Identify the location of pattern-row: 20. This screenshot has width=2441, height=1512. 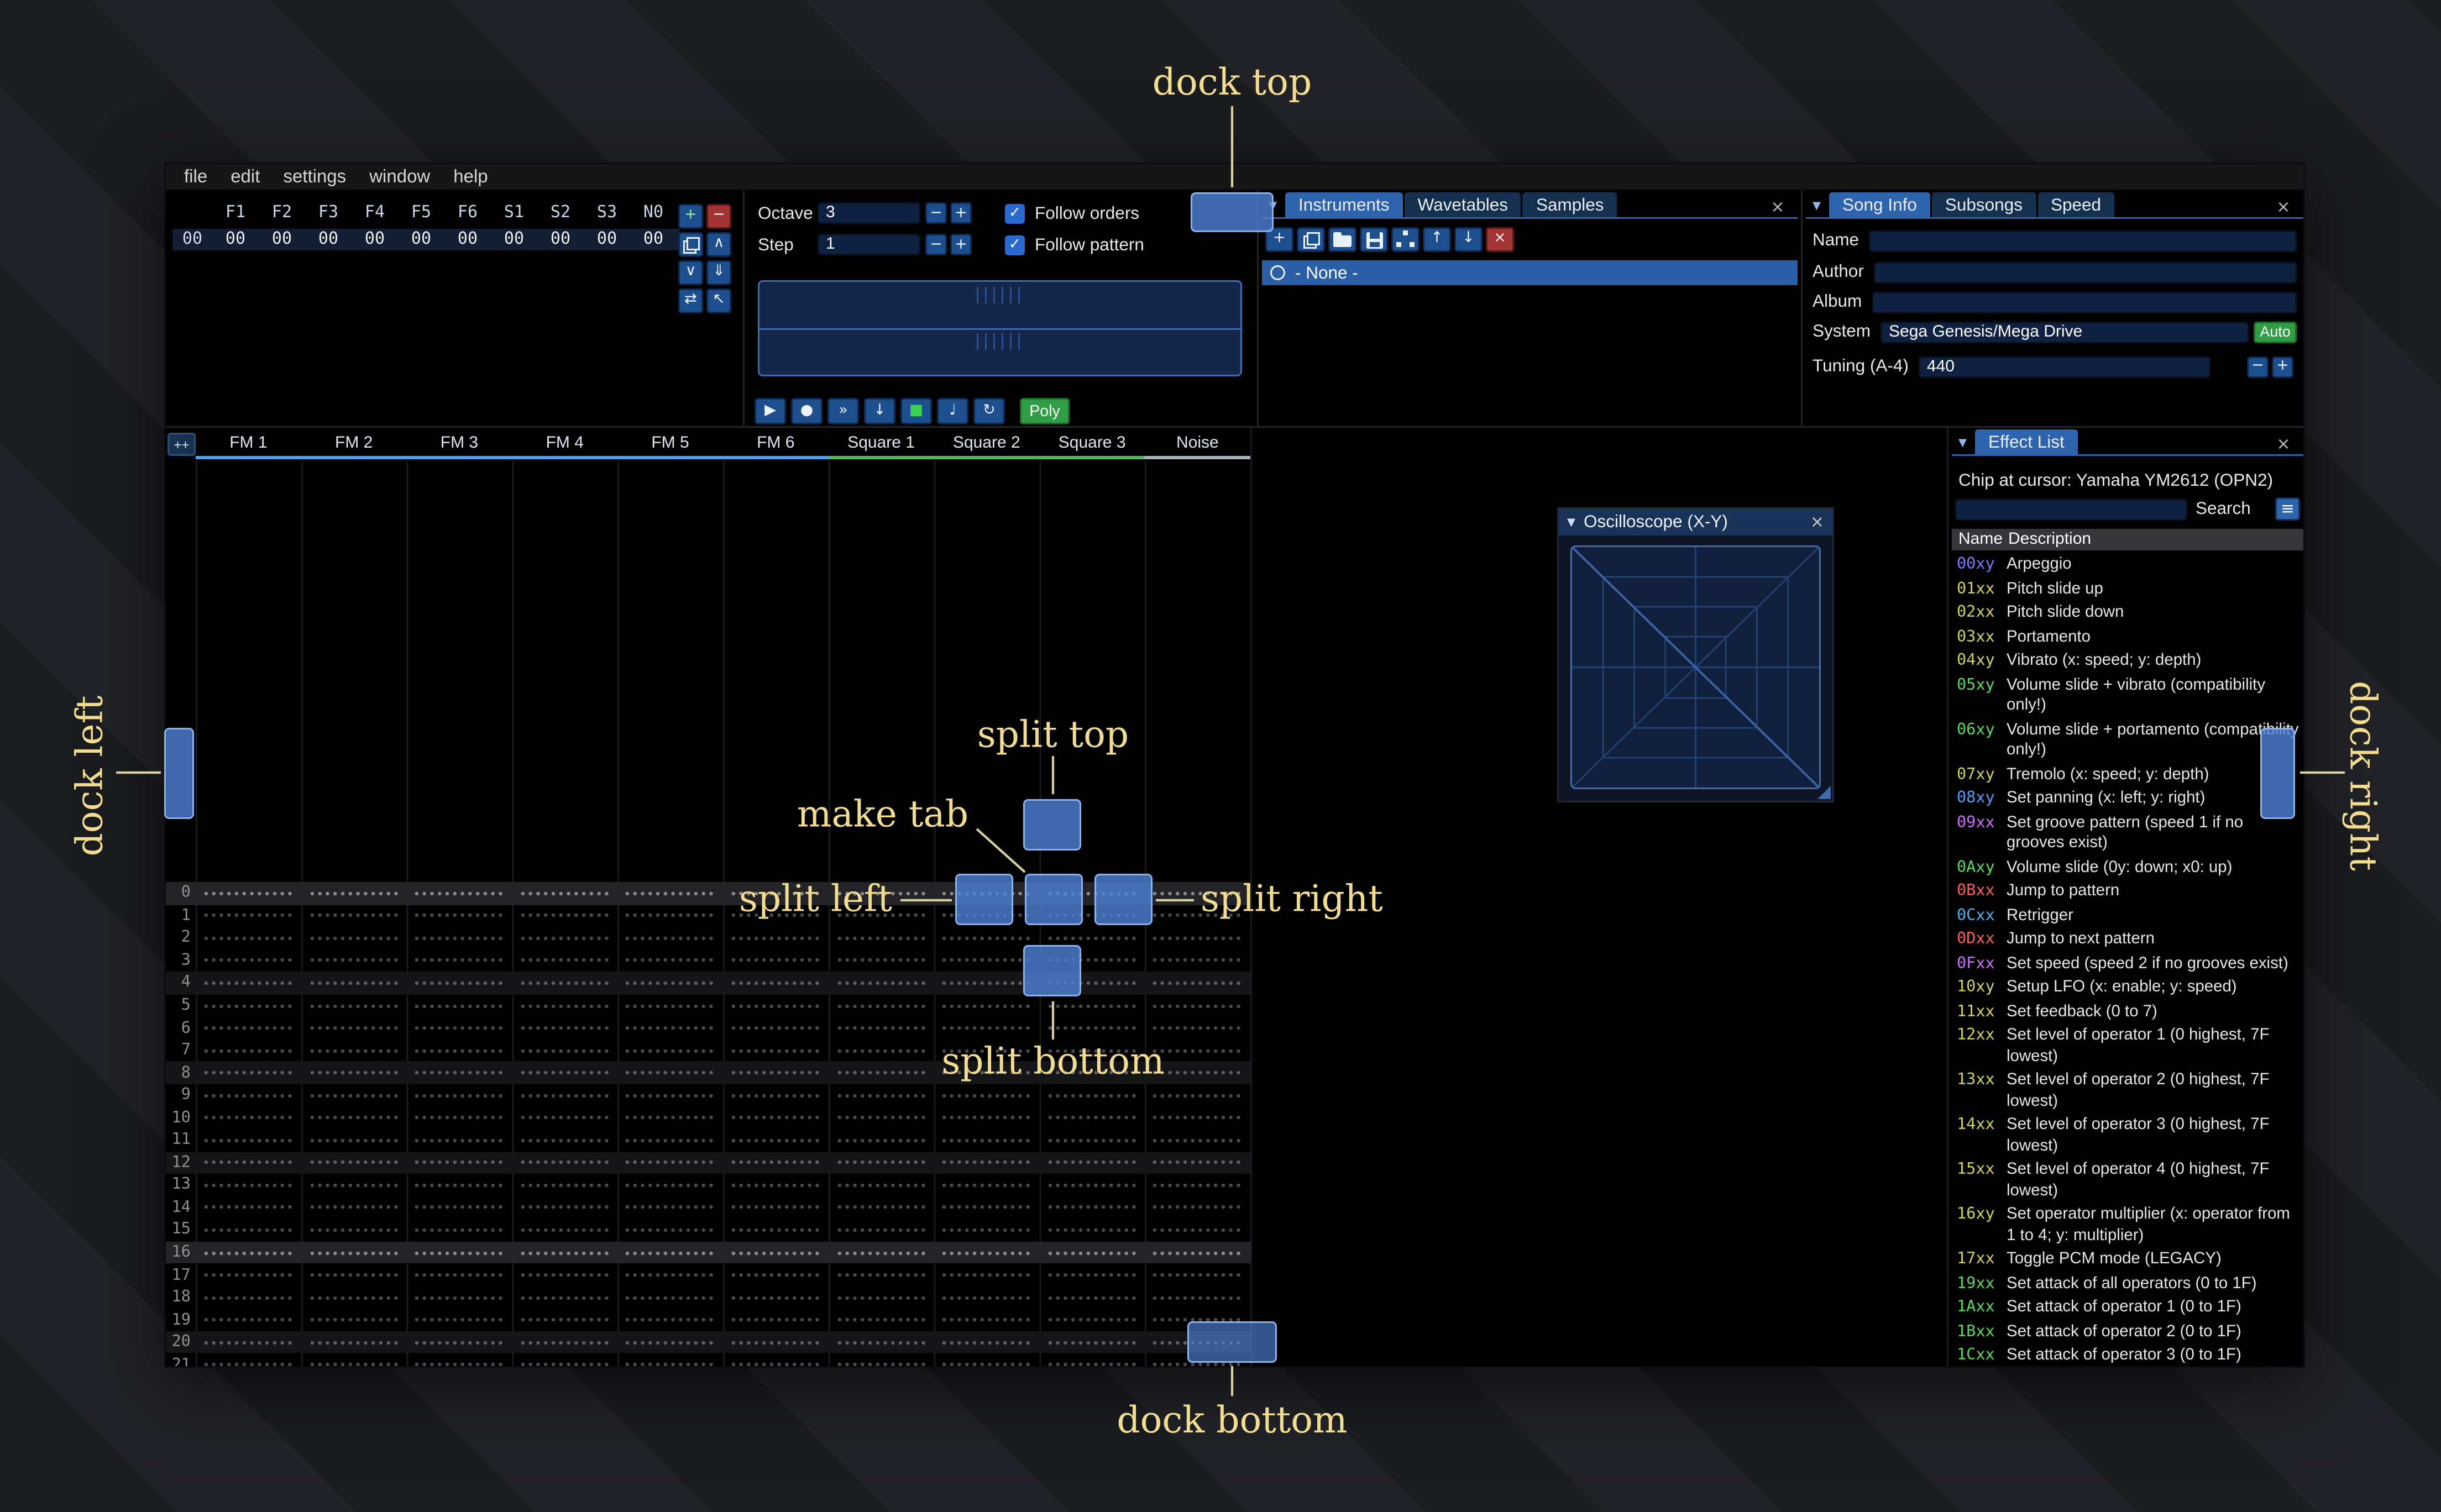
(708, 1342).